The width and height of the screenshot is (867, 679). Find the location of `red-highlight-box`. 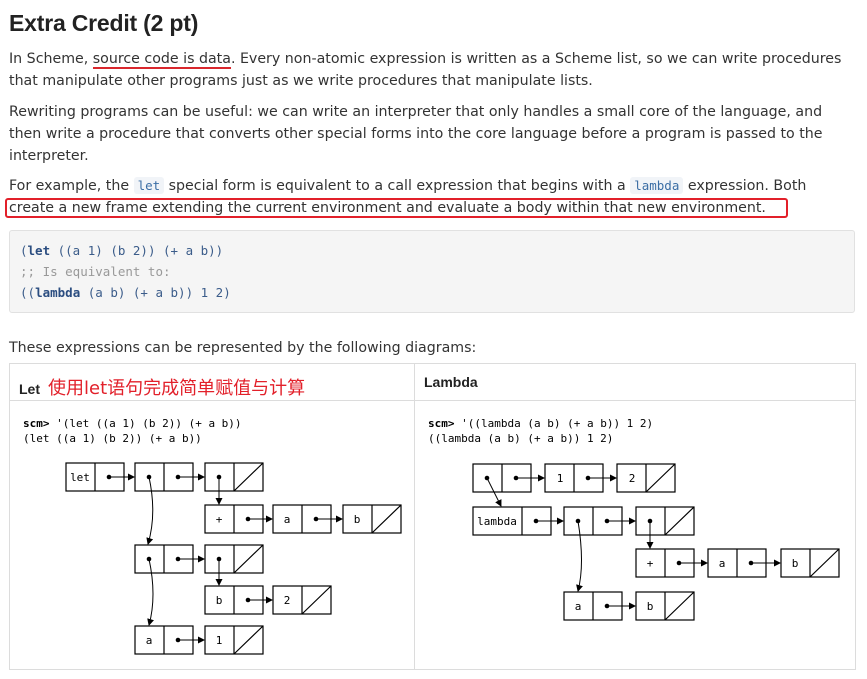

red-highlight-box is located at coordinates (396, 208).